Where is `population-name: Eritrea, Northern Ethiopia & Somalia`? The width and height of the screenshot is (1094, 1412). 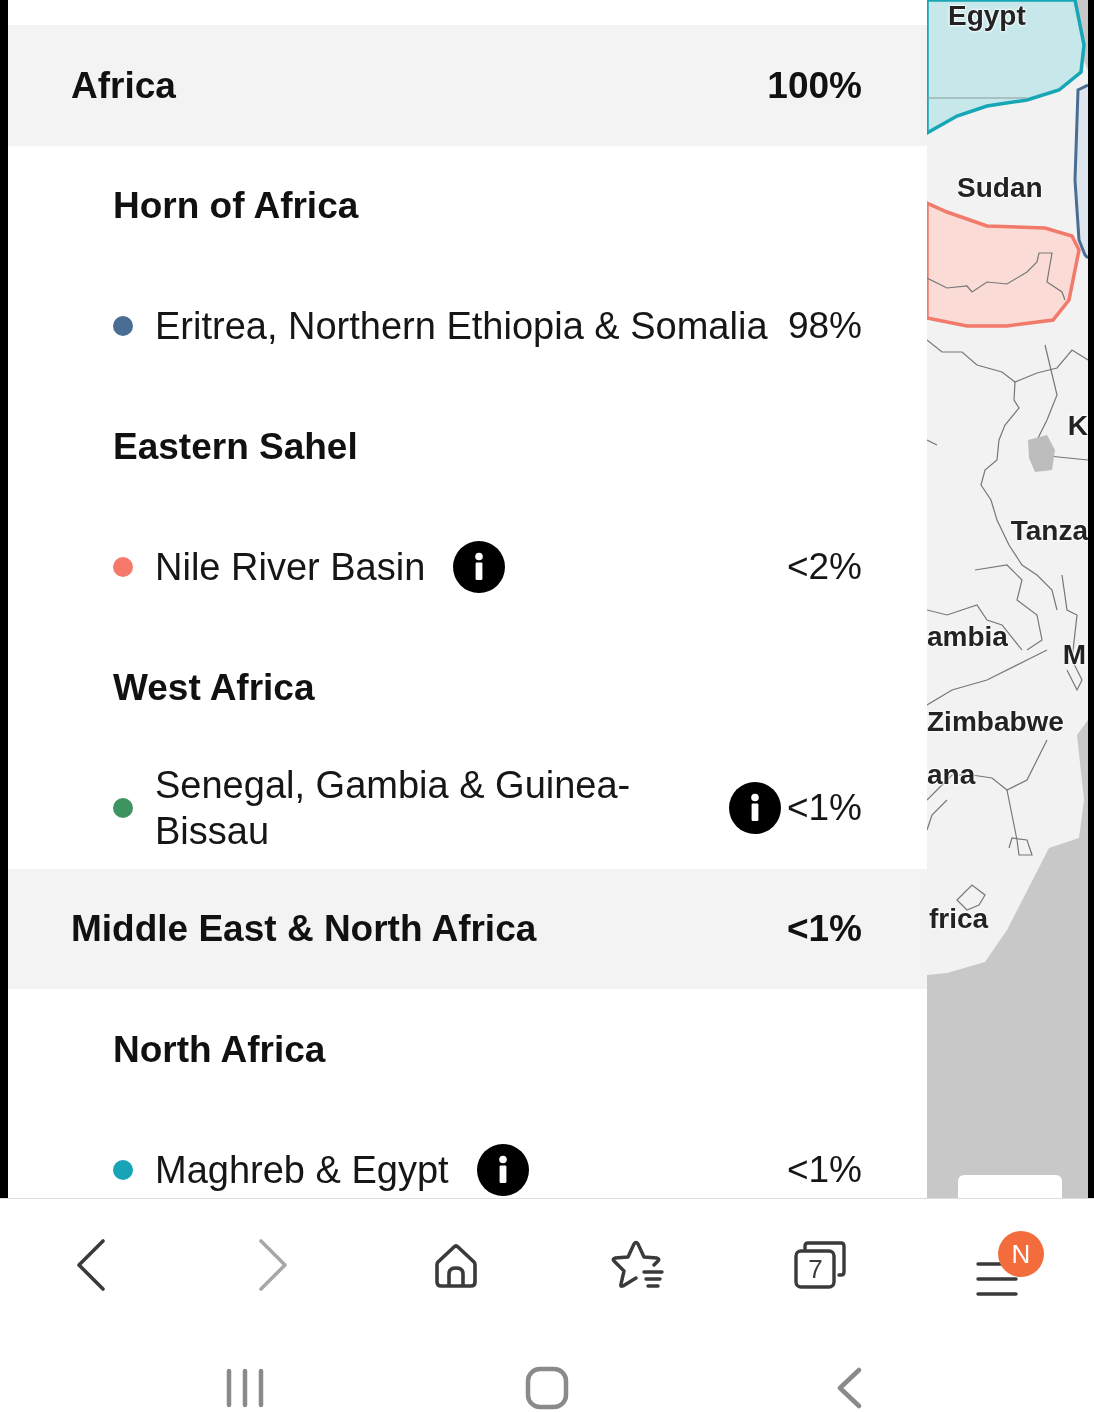 population-name: Eritrea, Northern Ethiopia & Somalia is located at coordinates (461, 327).